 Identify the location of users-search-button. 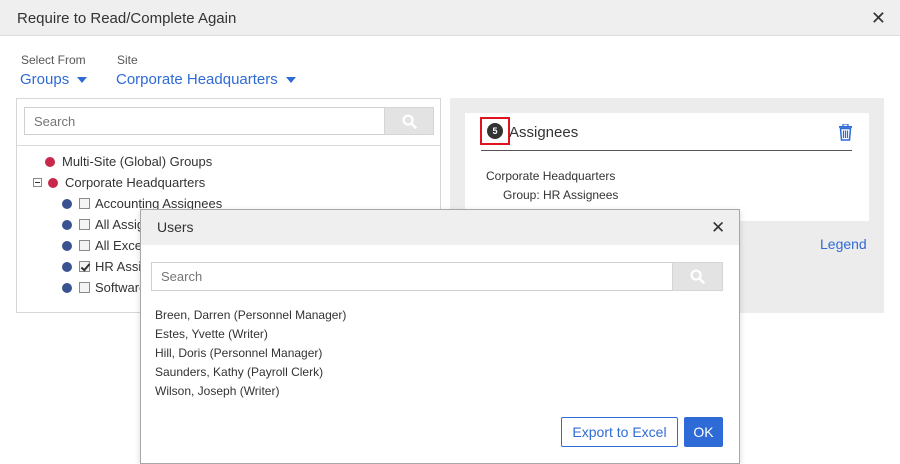
(697, 276).